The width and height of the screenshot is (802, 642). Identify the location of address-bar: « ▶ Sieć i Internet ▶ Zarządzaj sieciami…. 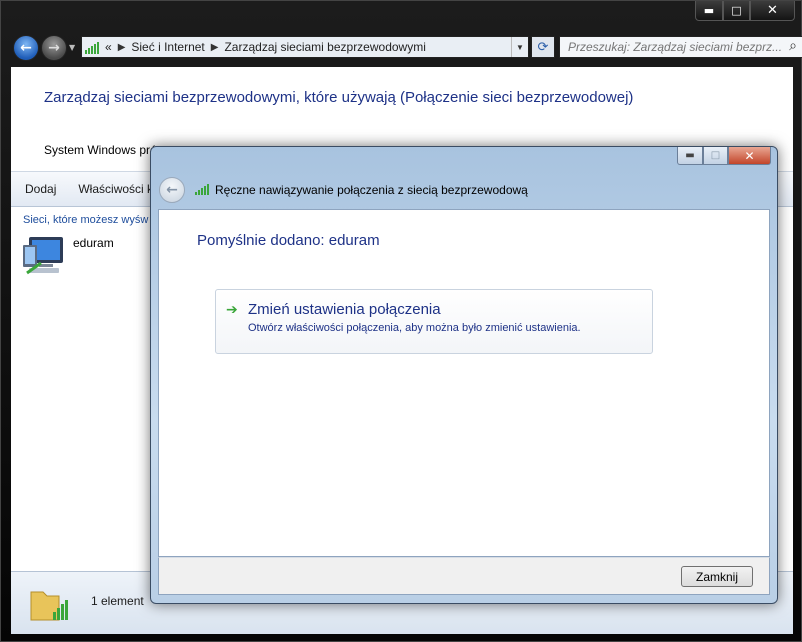
(305, 47).